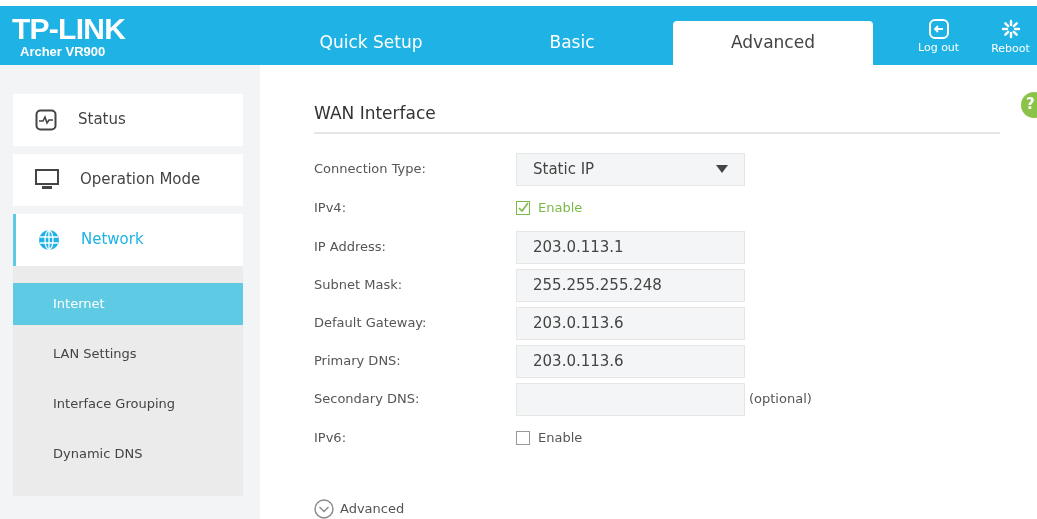 This screenshot has height=519, width=1037. Describe the element at coordinates (331, 208) in the screenshot. I see `field-label: IPv4:` at that location.